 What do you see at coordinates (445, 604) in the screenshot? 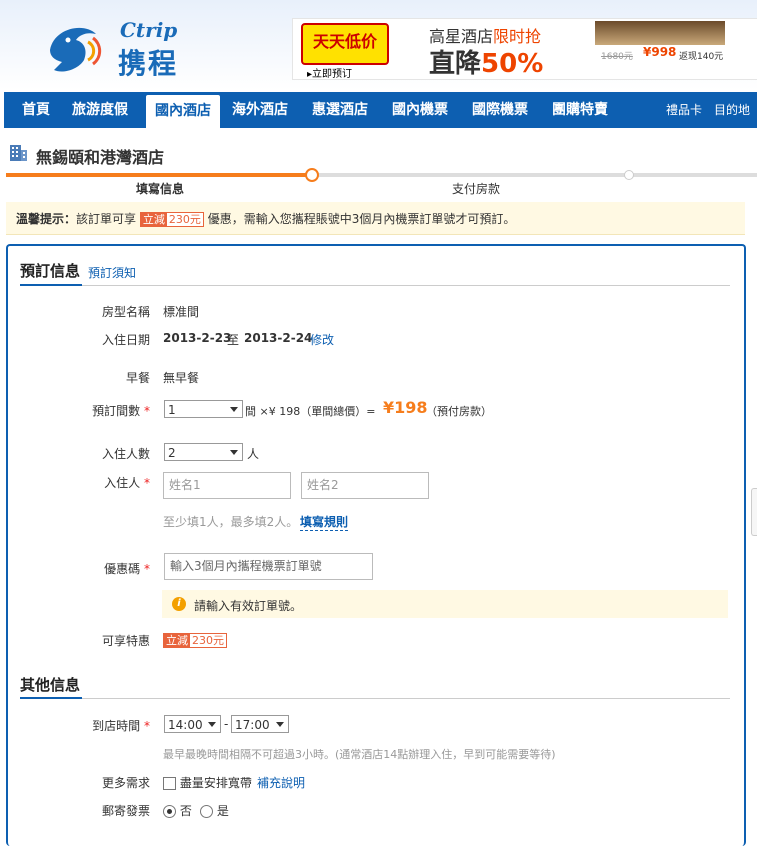
I see `coupon-warning: i 請輸入有效訂單號。` at bounding box center [445, 604].